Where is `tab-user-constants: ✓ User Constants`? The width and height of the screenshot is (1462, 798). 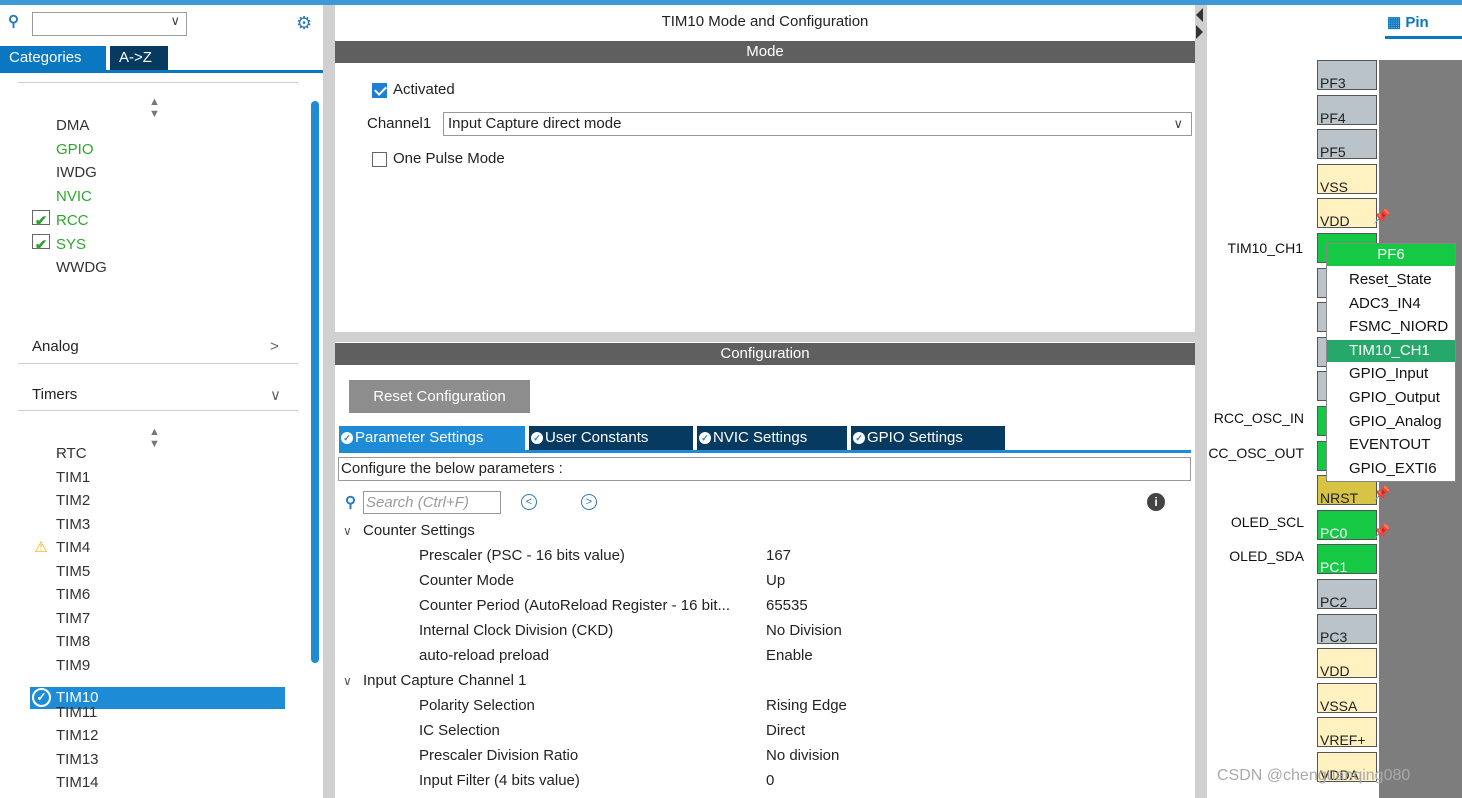 tab-user-constants: ✓ User Constants is located at coordinates (611, 438).